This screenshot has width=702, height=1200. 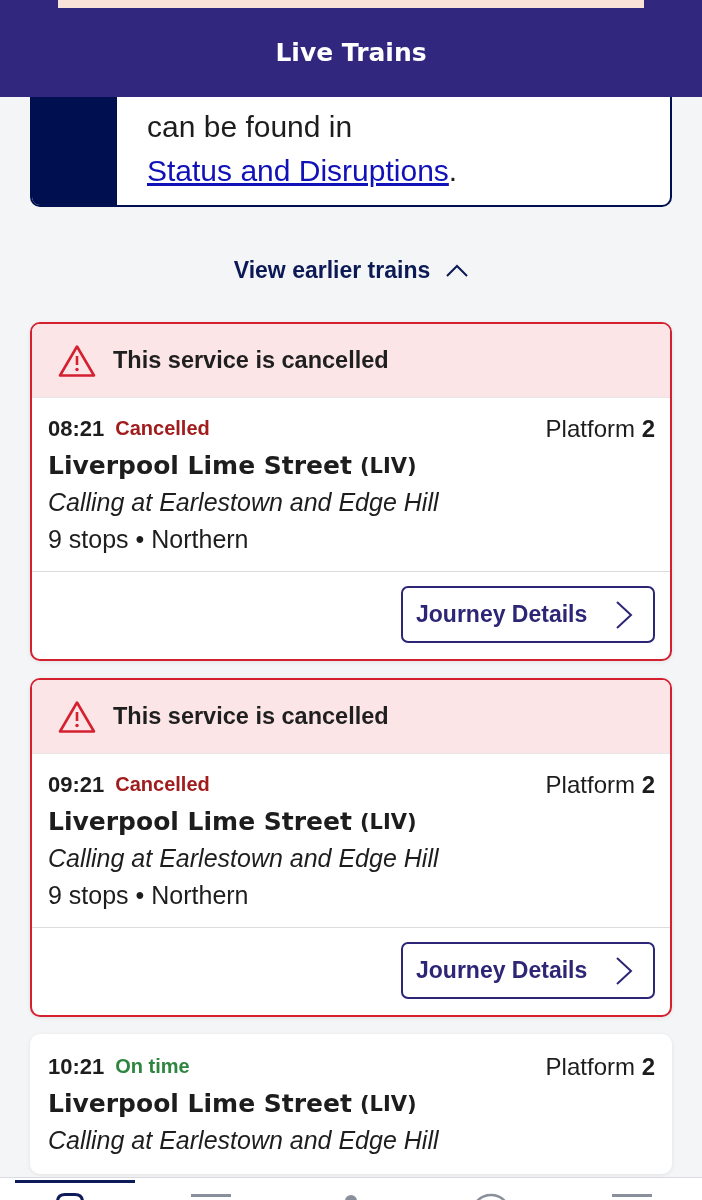 I want to click on departure-time: 09:21, so click(x=76, y=784).